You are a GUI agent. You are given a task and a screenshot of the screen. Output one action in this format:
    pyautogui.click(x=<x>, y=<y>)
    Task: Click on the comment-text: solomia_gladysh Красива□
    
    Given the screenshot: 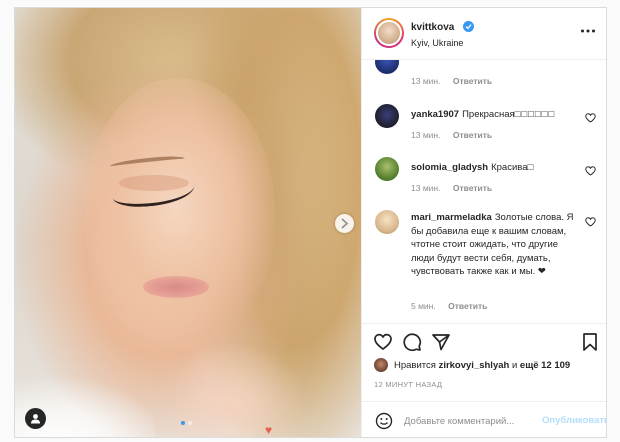 What is the action you would take?
    pyautogui.click(x=472, y=167)
    